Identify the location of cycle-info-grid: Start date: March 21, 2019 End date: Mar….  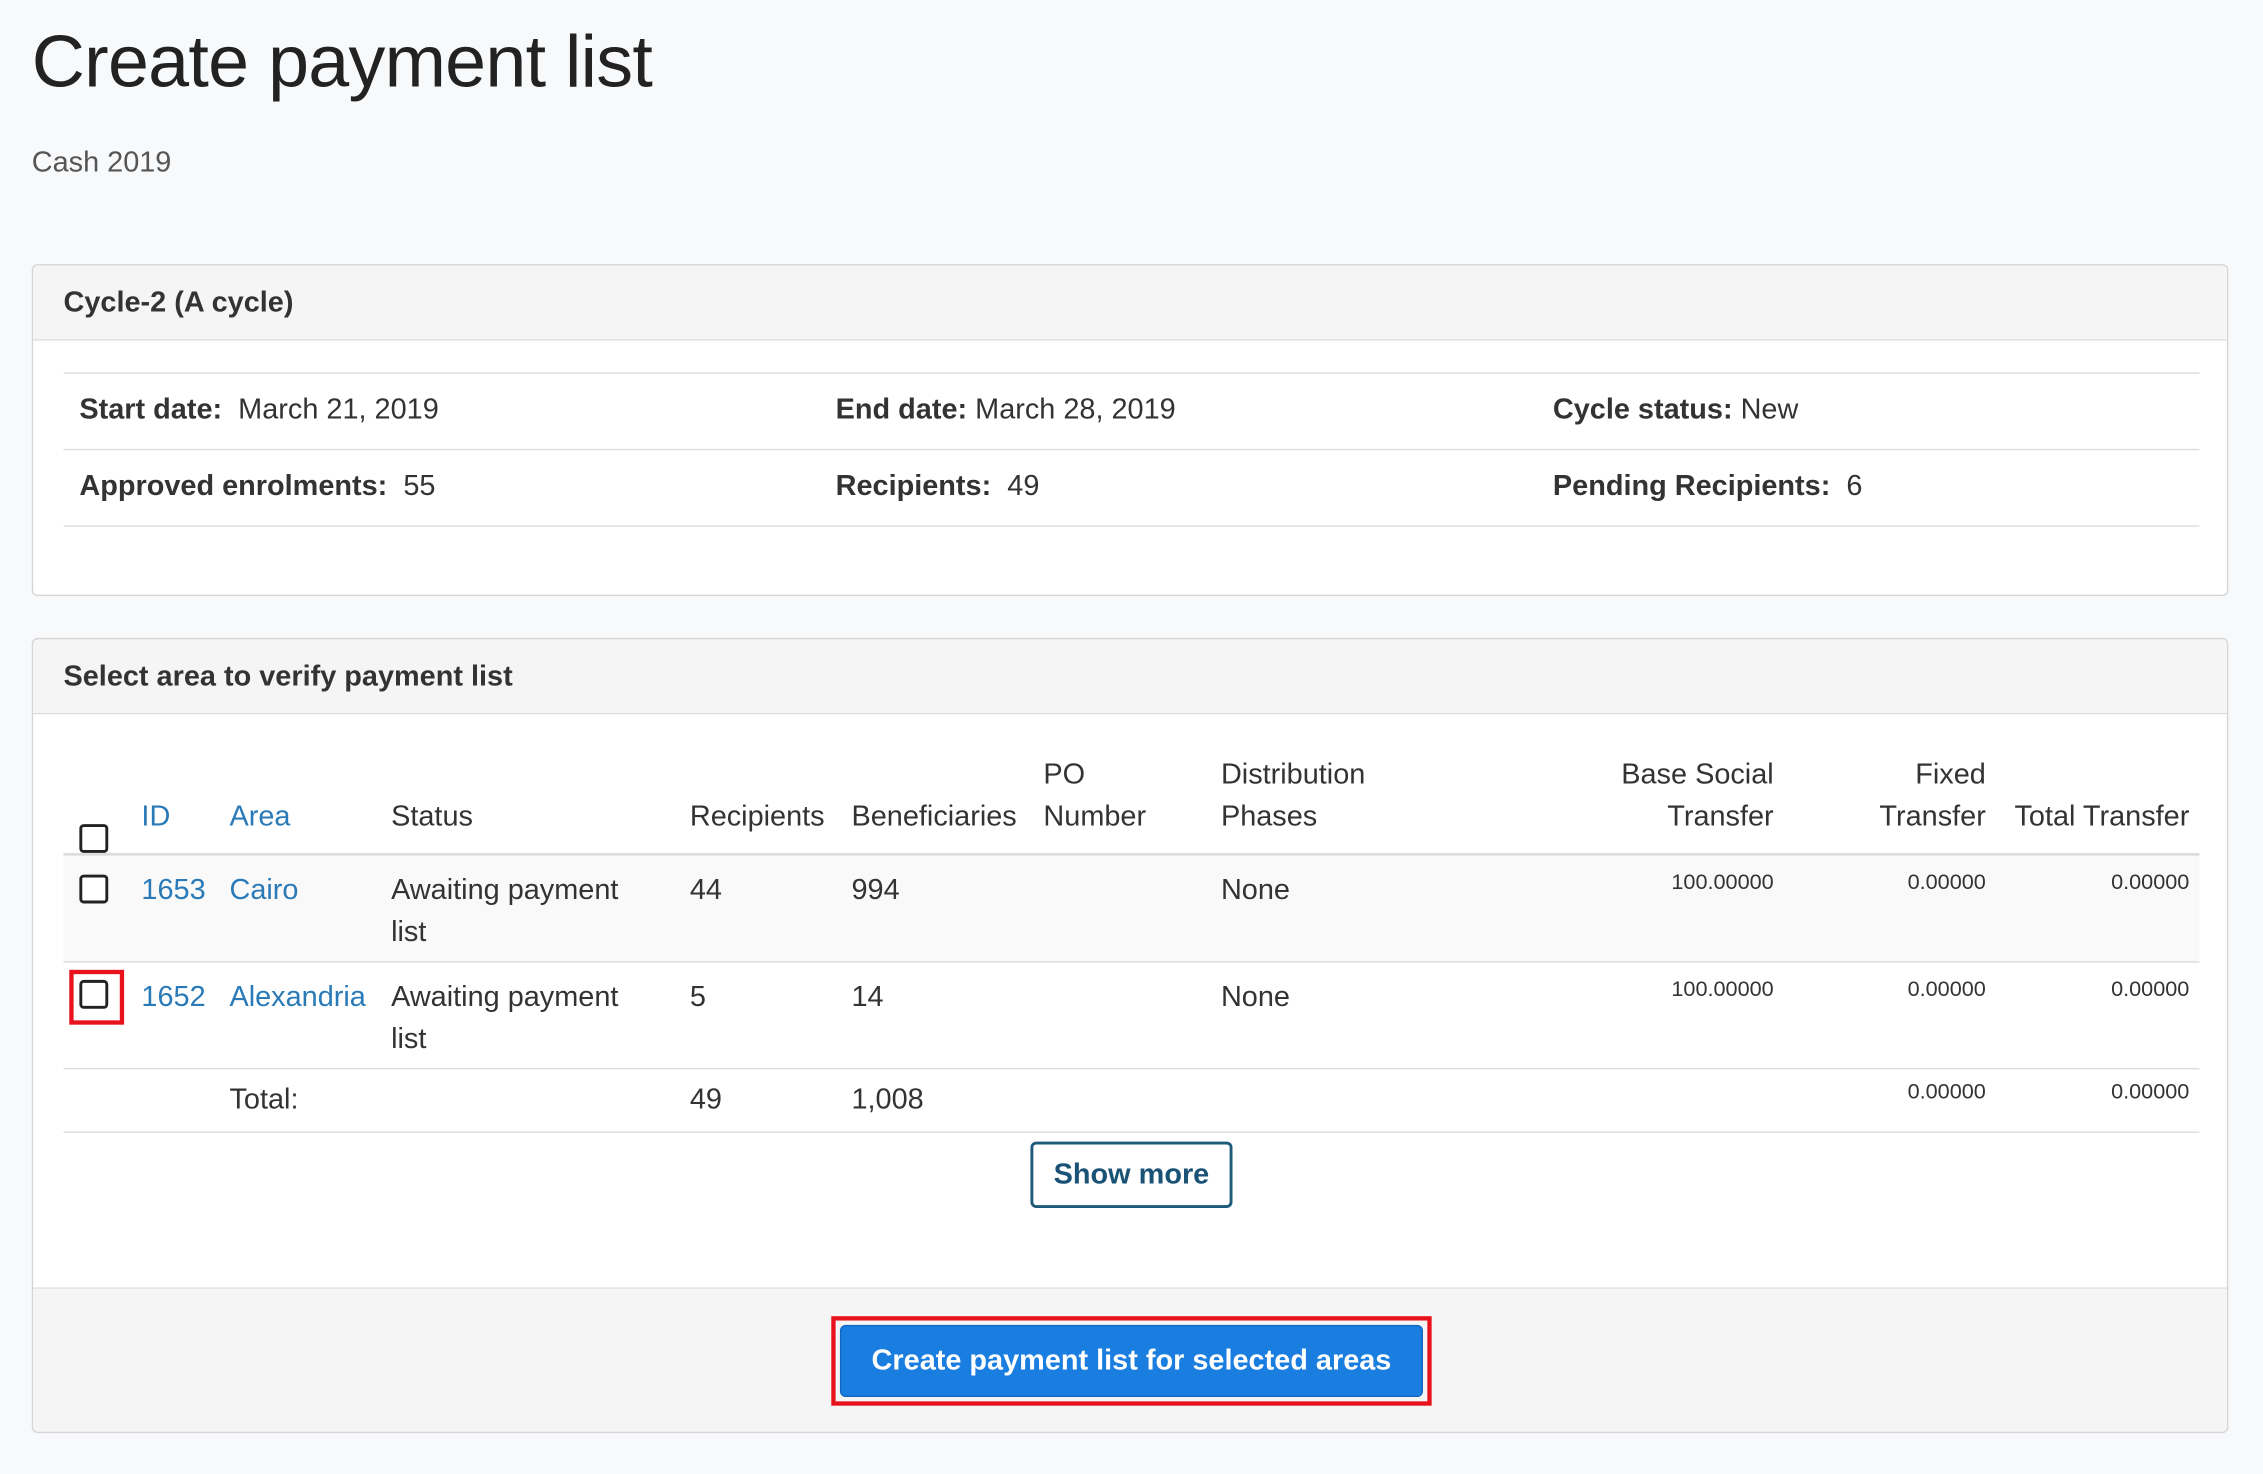
(1131, 449).